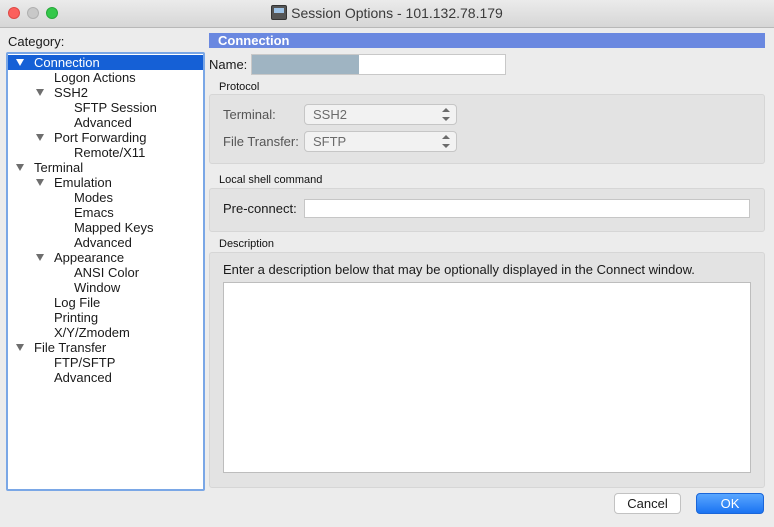 This screenshot has width=774, height=527. Describe the element at coordinates (730, 503) in the screenshot. I see `ok-button: OK` at that location.